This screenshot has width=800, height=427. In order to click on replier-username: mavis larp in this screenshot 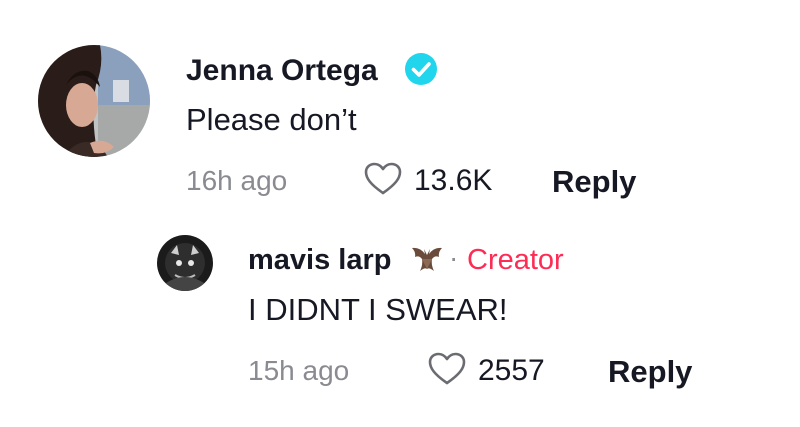, I will do `click(319, 260)`.